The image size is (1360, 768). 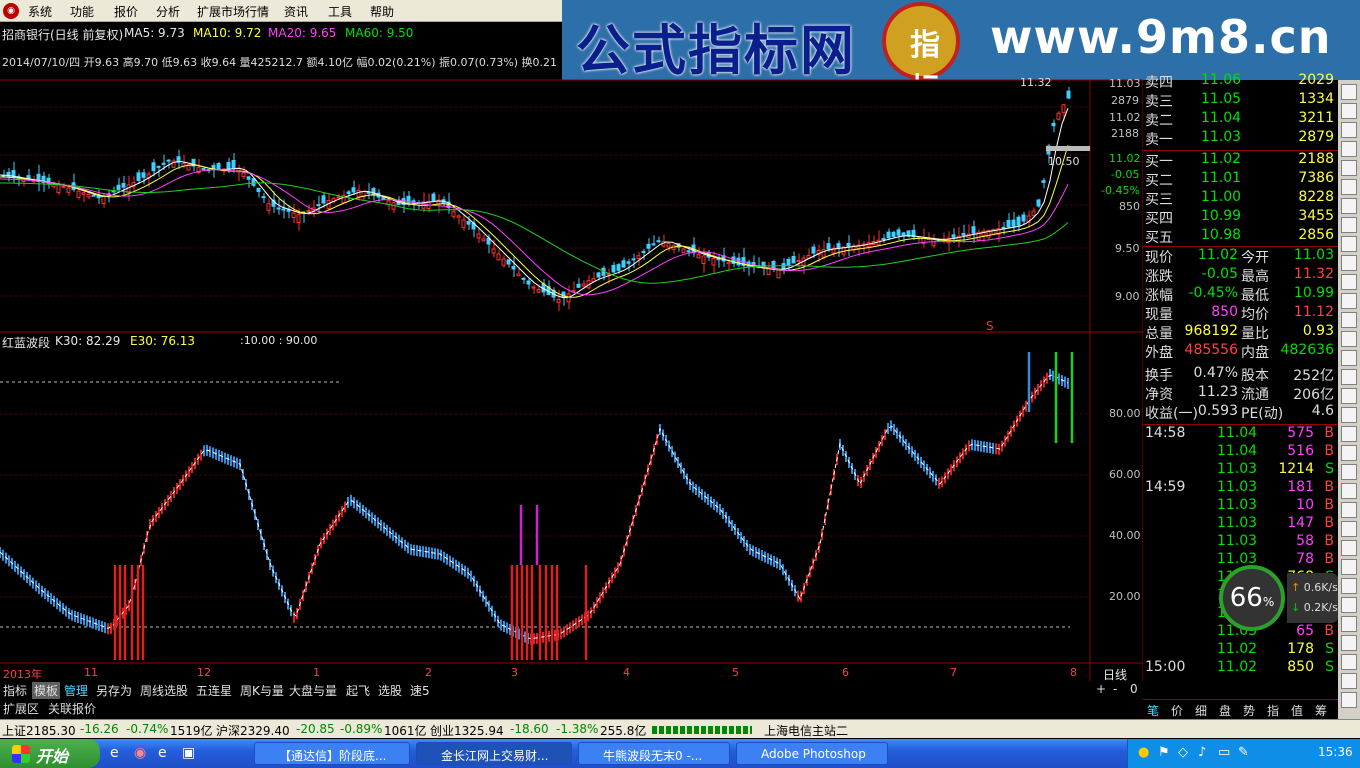 I want to click on tab-indicator: 指标, so click(x=15, y=690).